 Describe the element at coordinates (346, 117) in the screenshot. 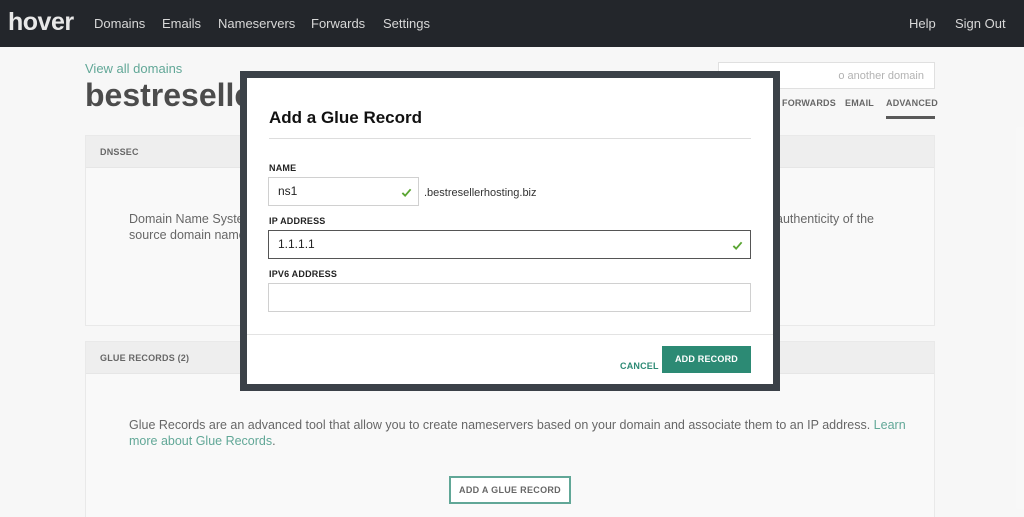

I see `modal-title: Add a Glue Record` at that location.